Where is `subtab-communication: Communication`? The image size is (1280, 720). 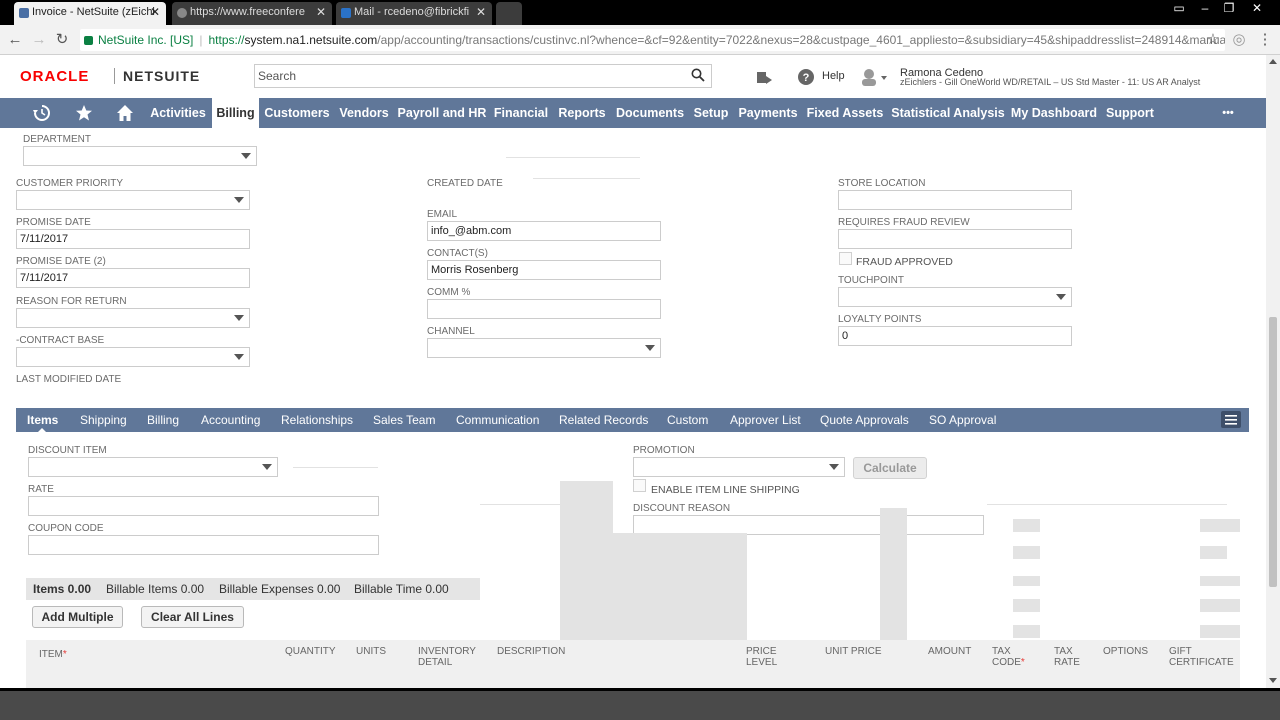 subtab-communication: Communication is located at coordinates (497, 420).